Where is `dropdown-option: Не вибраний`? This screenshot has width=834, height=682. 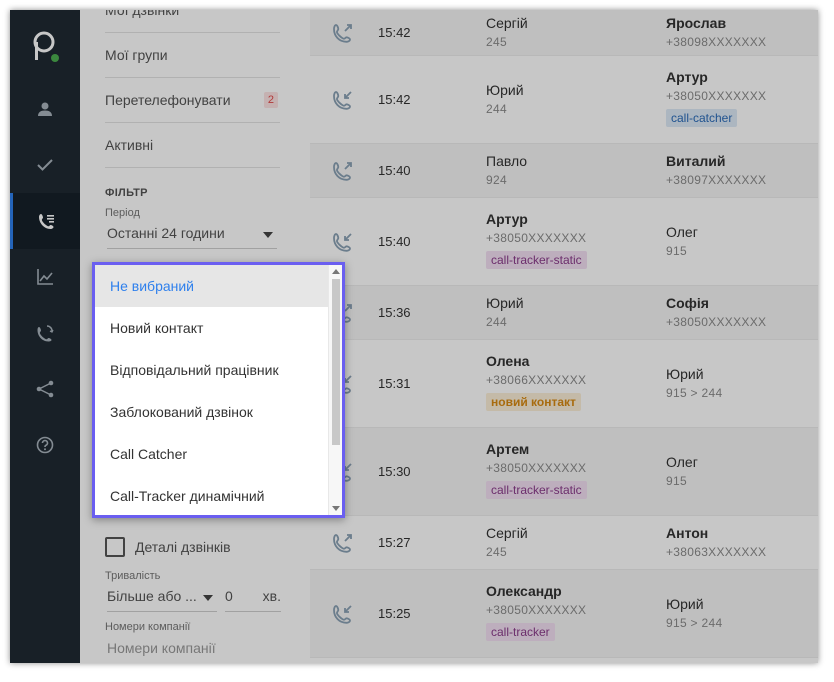 dropdown-option: Не вибраний is located at coordinates (211, 286).